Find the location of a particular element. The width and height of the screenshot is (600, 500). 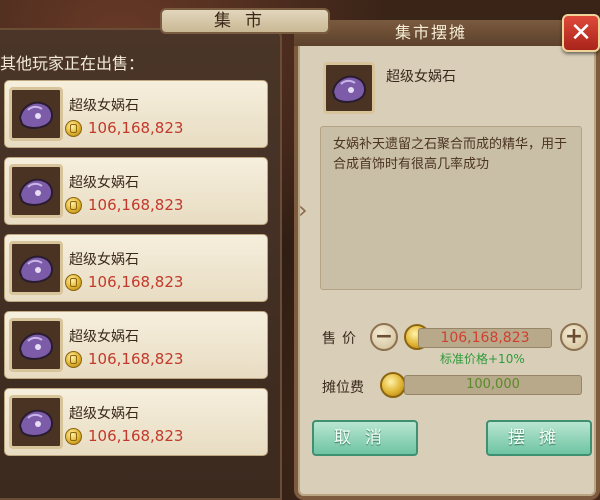

close-icon: ✕ is located at coordinates (581, 33).